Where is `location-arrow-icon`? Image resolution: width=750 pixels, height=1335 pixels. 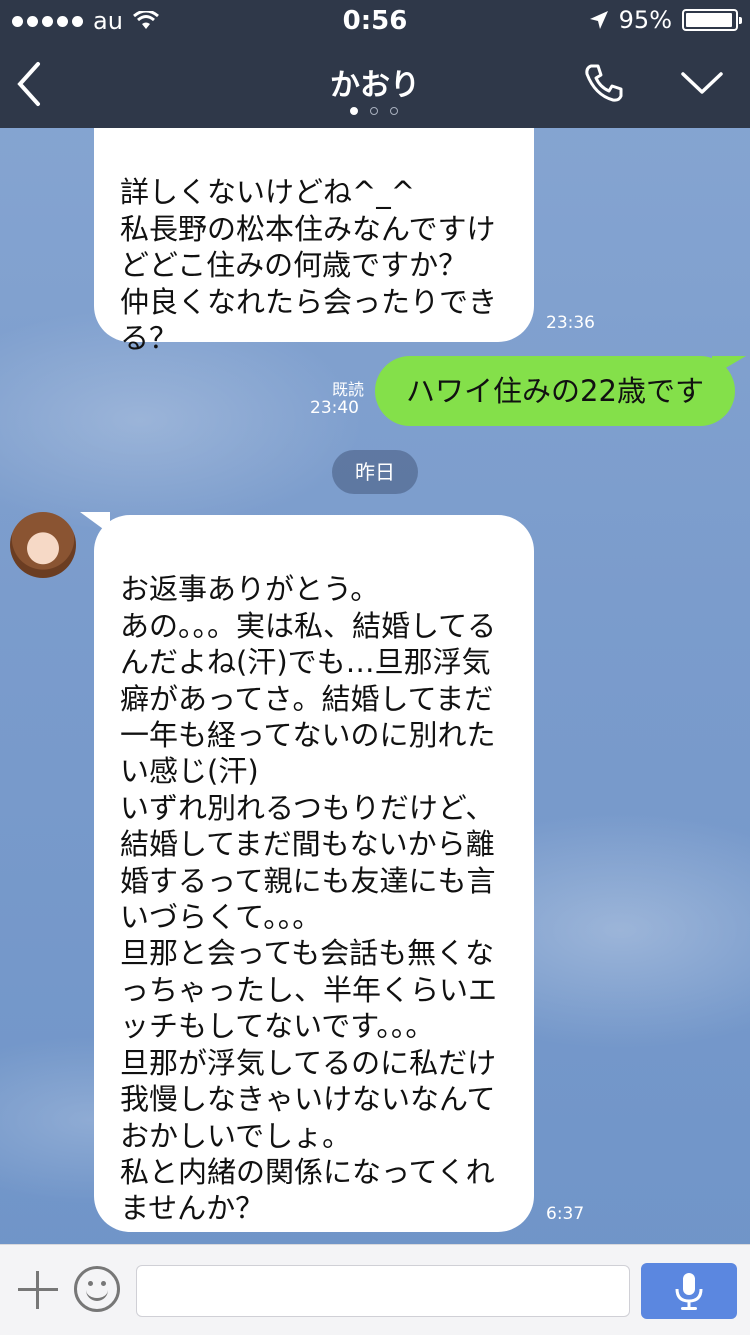
location-arrow-icon is located at coordinates (598, 20).